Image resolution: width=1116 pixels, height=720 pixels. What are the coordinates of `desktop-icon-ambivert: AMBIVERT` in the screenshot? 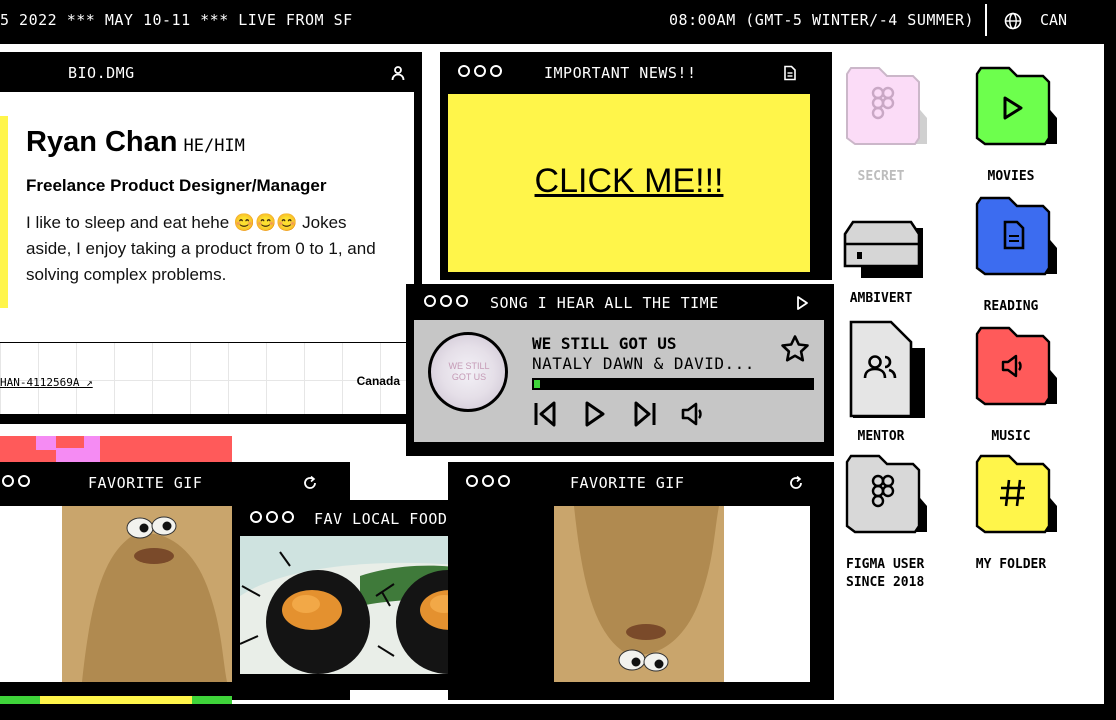 It's located at (881, 260).